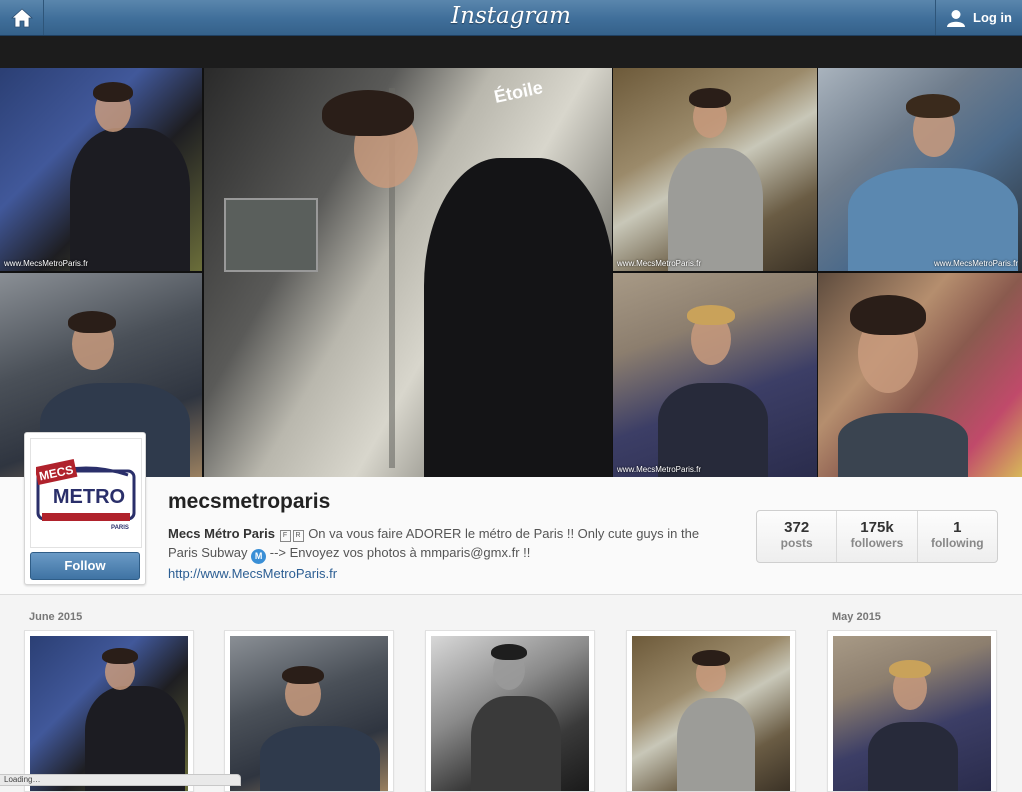 Image resolution: width=1022 pixels, height=792 pixels. What do you see at coordinates (120, 528) in the screenshot?
I see `logo-text-paris: PARIS` at bounding box center [120, 528].